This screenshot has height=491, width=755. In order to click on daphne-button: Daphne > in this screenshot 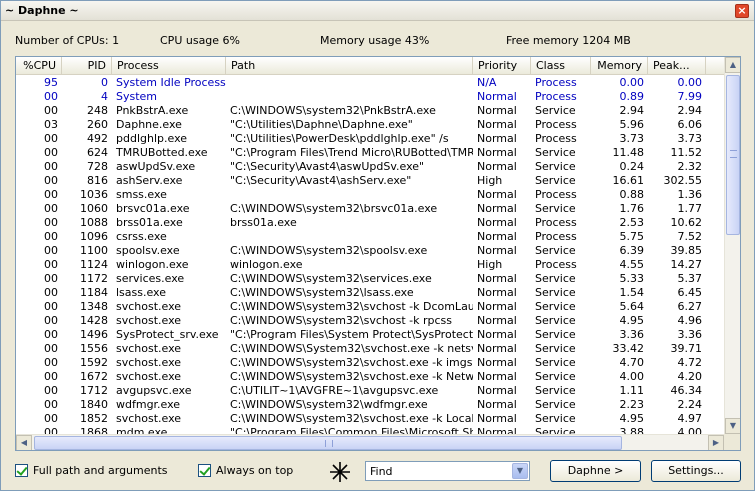, I will do `click(595, 471)`.